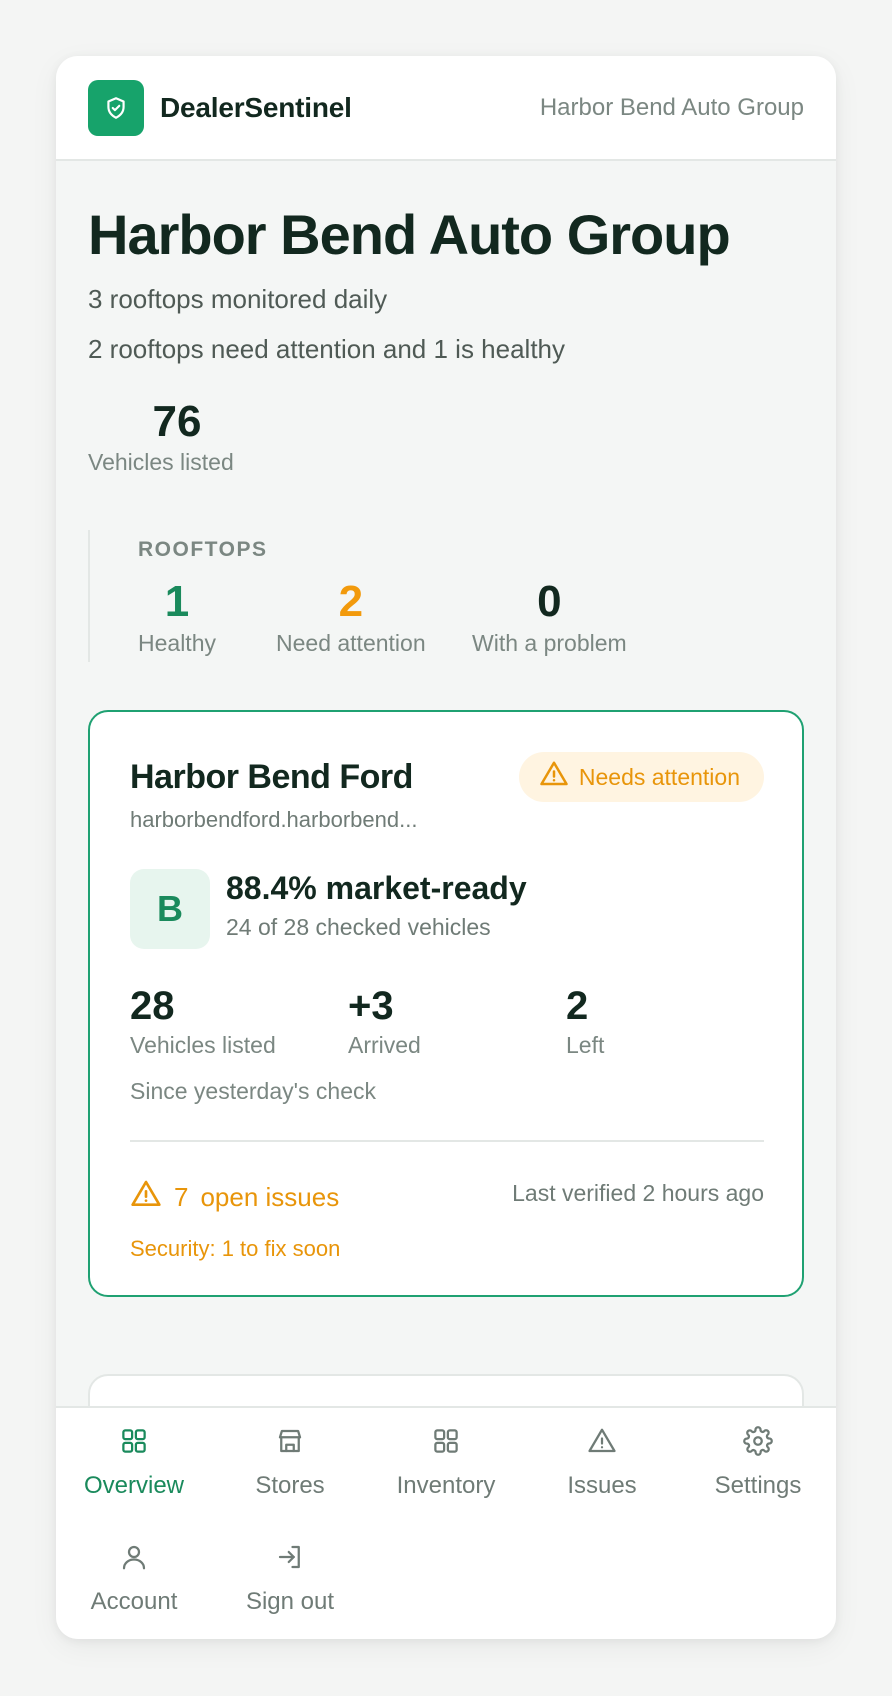 This screenshot has height=1696, width=892. Describe the element at coordinates (384, 1045) in the screenshot. I see `metric-label: Arrived` at that location.